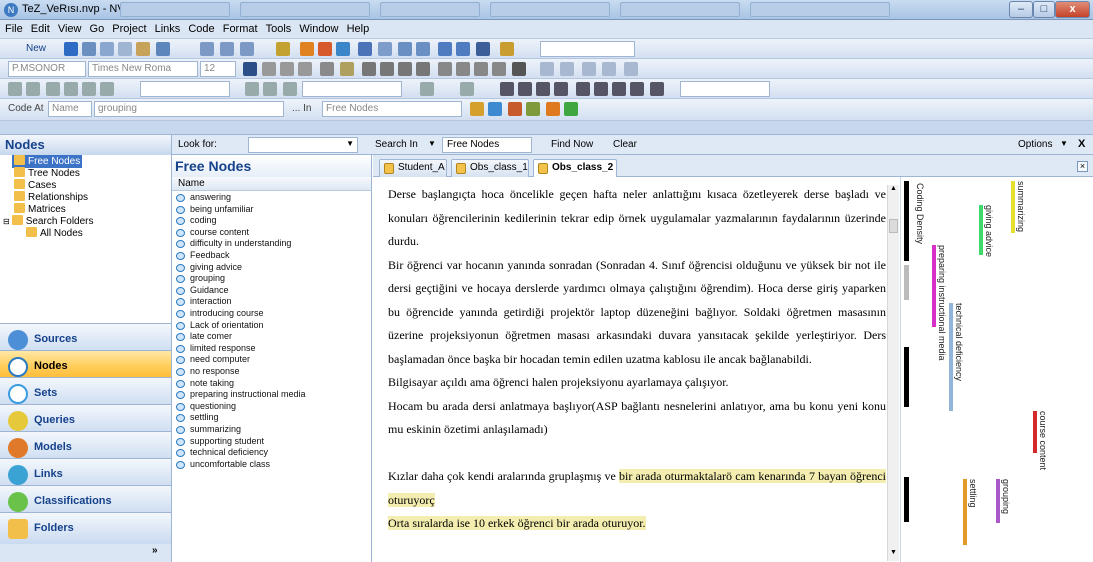  Describe the element at coordinates (1082, 166) in the screenshot. I see `close-document-icon: ×` at that location.